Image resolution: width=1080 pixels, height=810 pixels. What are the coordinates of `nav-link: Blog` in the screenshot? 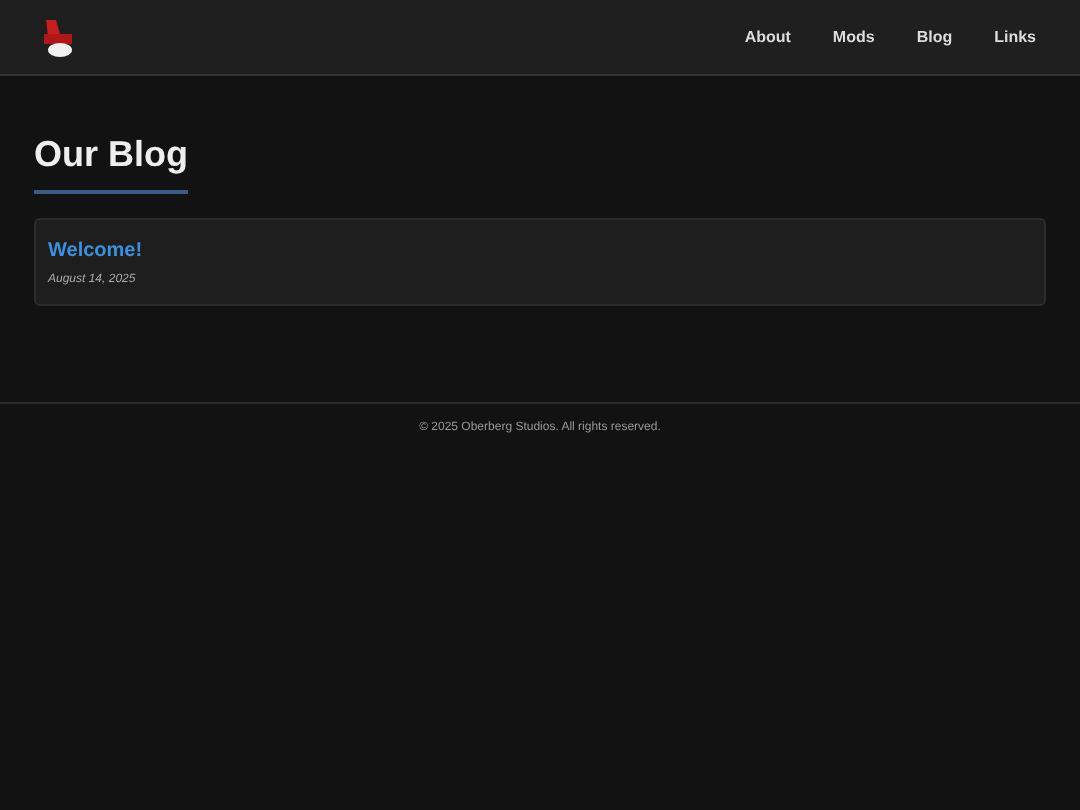 It's located at (934, 37).